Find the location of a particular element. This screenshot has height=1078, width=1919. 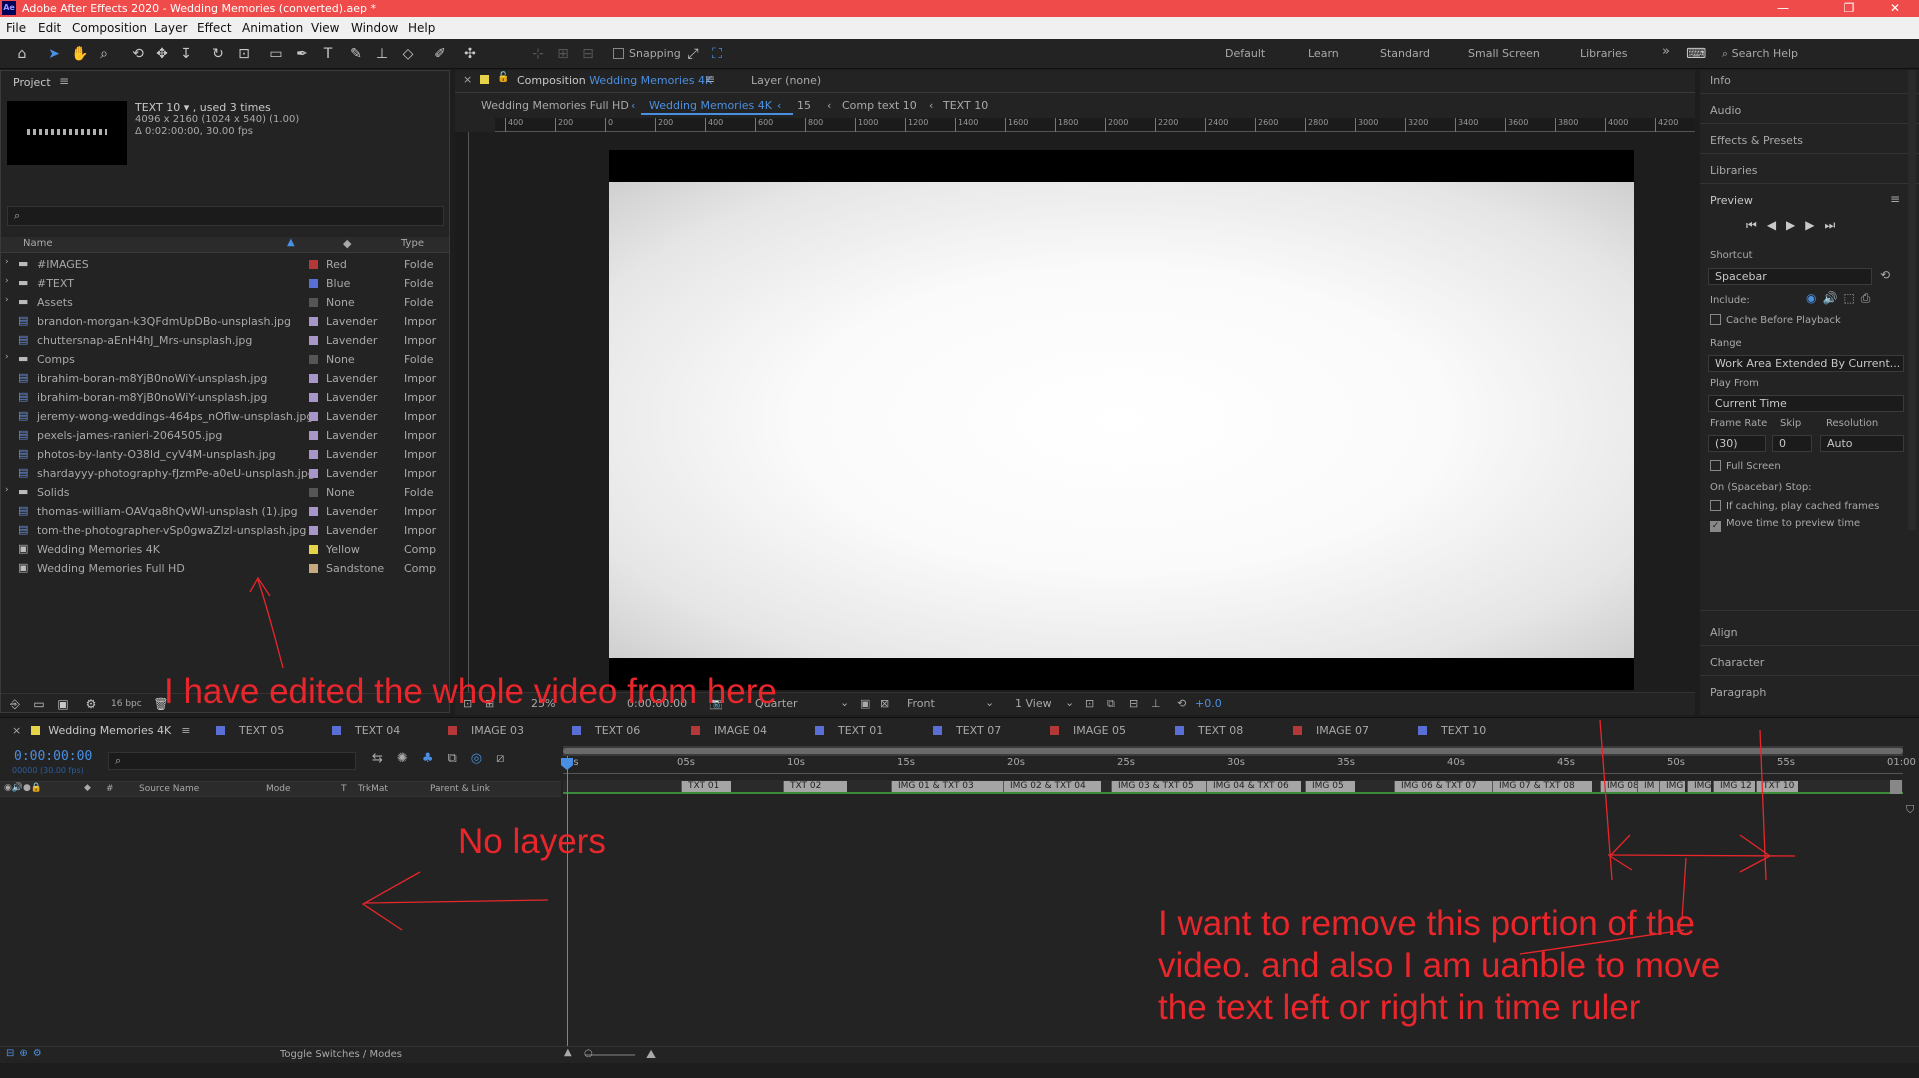

annotation-remove-line3: the text left or right in time ruler is located at coordinates (1399, 1007).